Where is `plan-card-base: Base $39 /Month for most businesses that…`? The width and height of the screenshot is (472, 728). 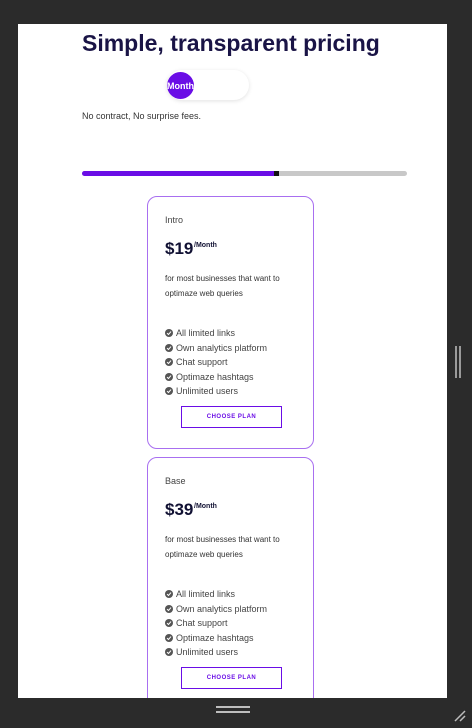 plan-card-base: Base $39 /Month for most businesses that… is located at coordinates (230, 577).